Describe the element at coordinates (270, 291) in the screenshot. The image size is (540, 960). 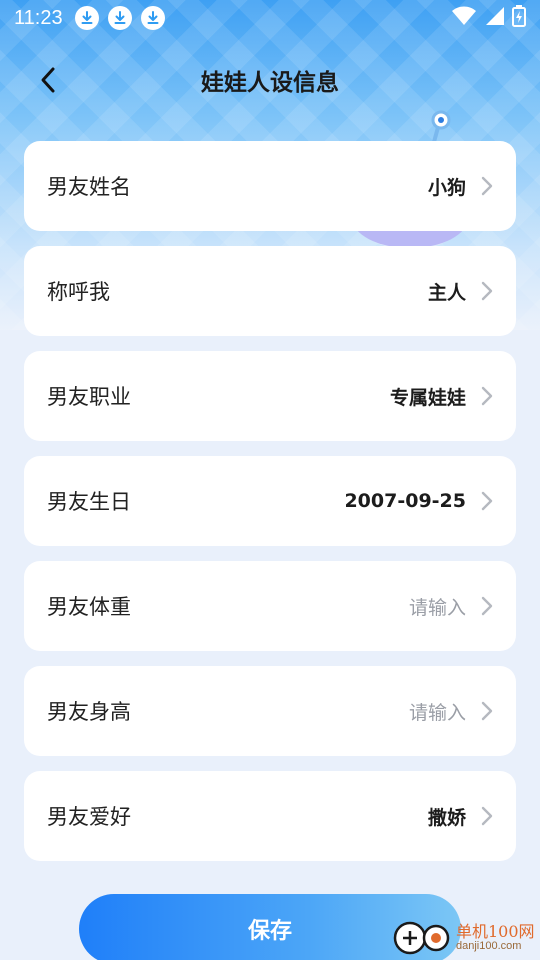
I see `row-call-me: 称呼我 主人` at that location.